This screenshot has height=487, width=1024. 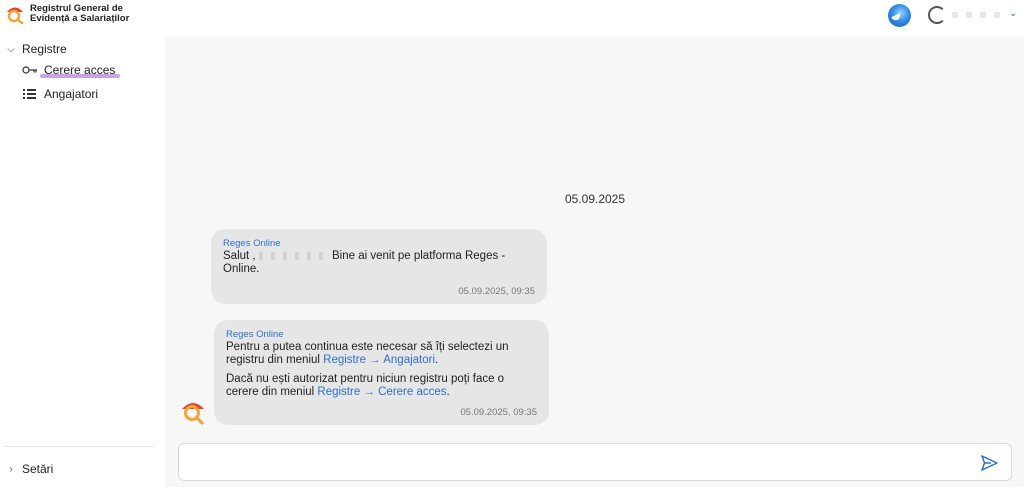 What do you see at coordinates (977, 15) in the screenshot?
I see `user-name-redacted` at bounding box center [977, 15].